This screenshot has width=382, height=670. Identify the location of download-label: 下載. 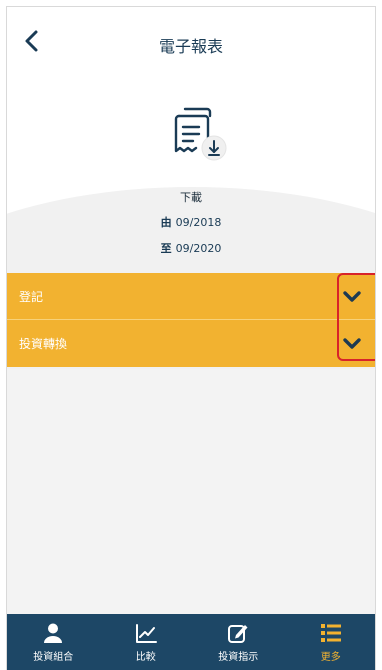
(191, 197).